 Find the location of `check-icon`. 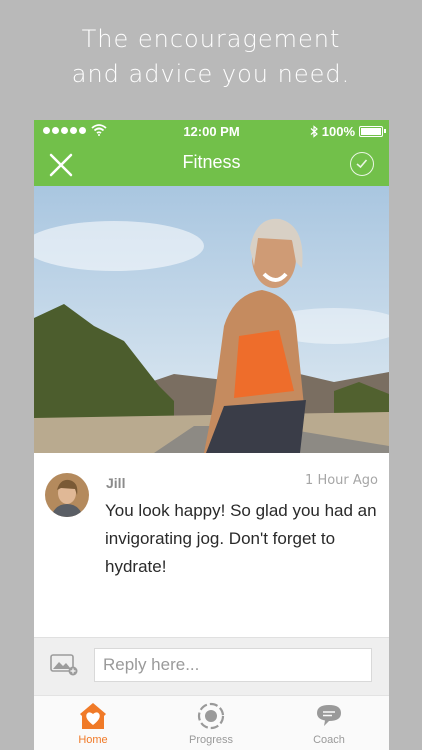

check-icon is located at coordinates (362, 164).